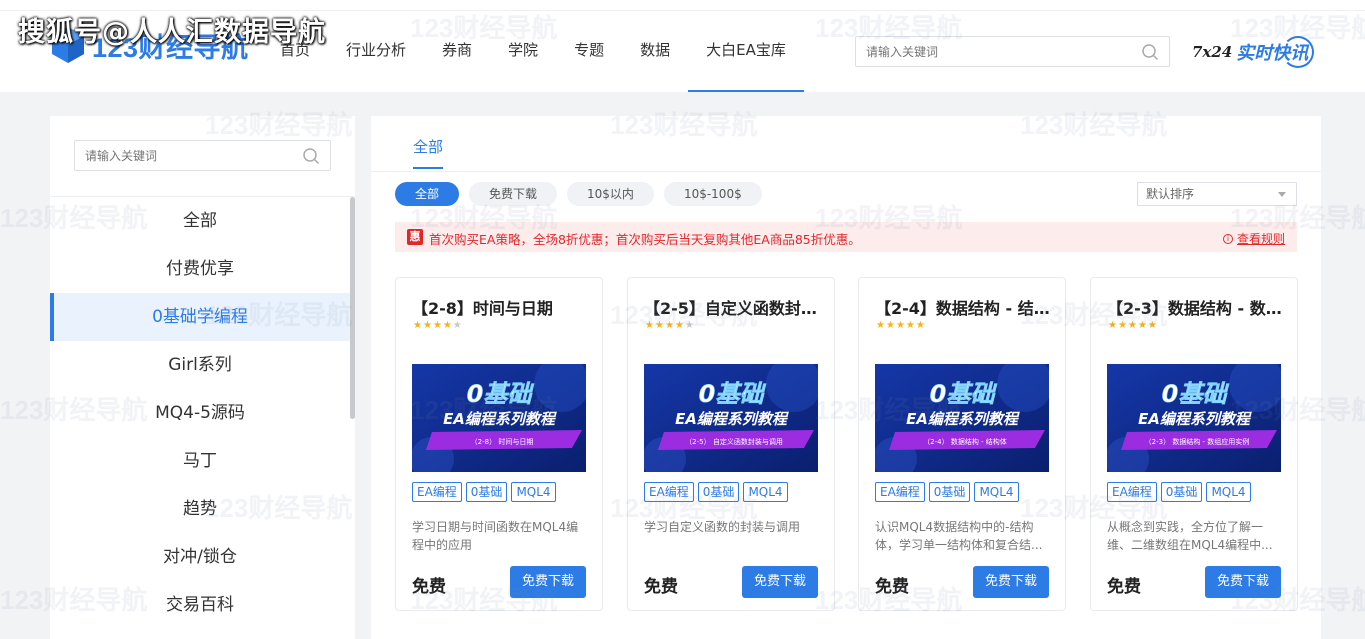 This screenshot has height=639, width=1365. Describe the element at coordinates (200, 365) in the screenshot. I see `sidebar-item-3: Girl系列` at that location.